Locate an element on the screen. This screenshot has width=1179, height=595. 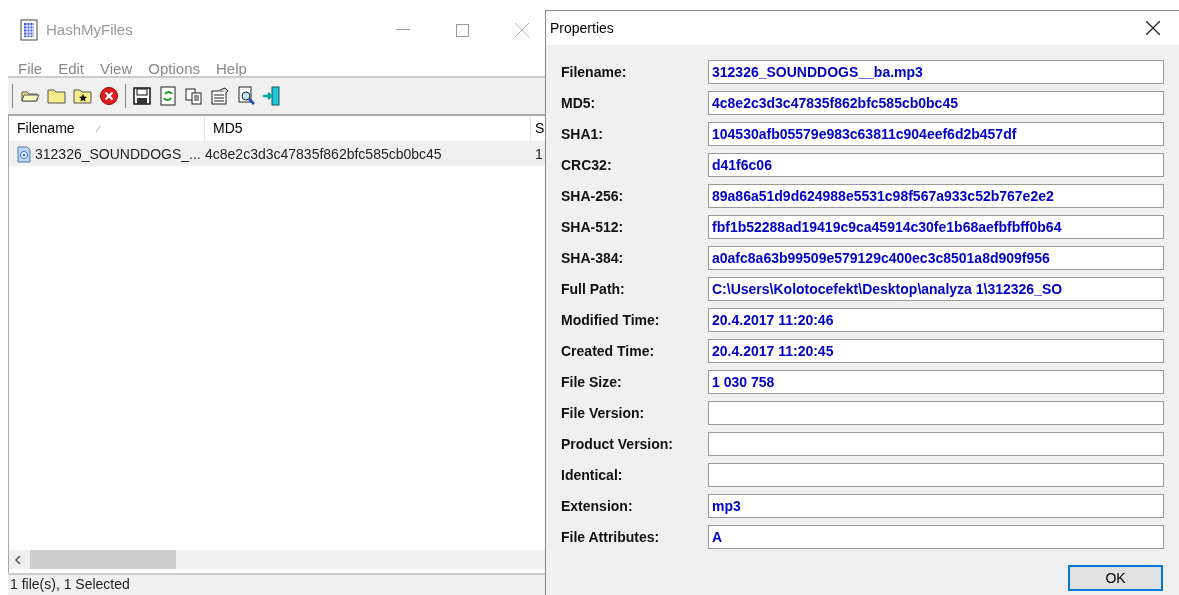
field-label: SHA-256: is located at coordinates (593, 196).